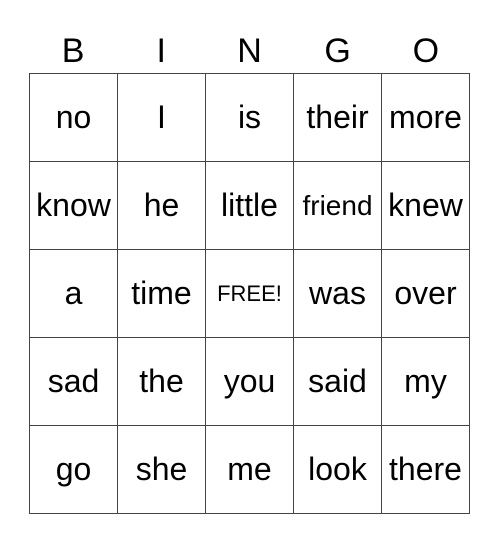  Describe the element at coordinates (426, 382) in the screenshot. I see `bingo-cell: my` at that location.